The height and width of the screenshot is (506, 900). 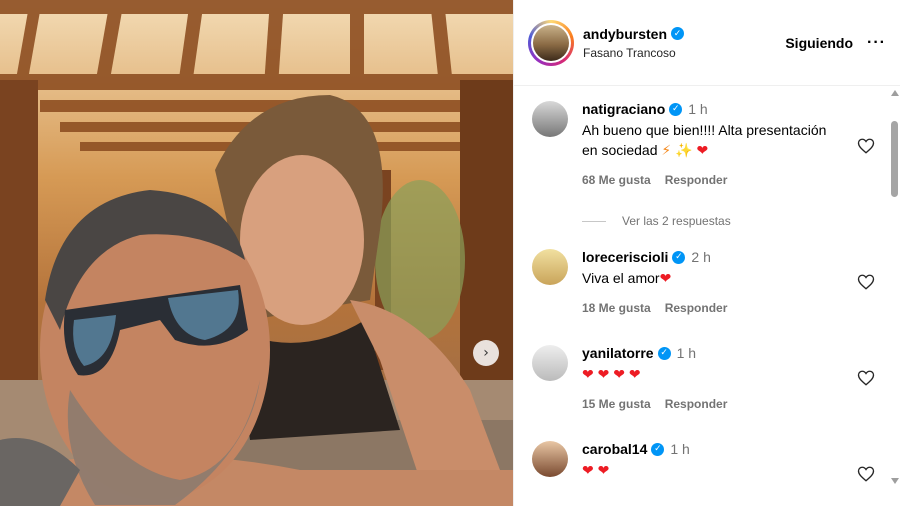 What do you see at coordinates (676, 221) in the screenshot?
I see `view-replies-label: Ver las 2 respuestas` at bounding box center [676, 221].